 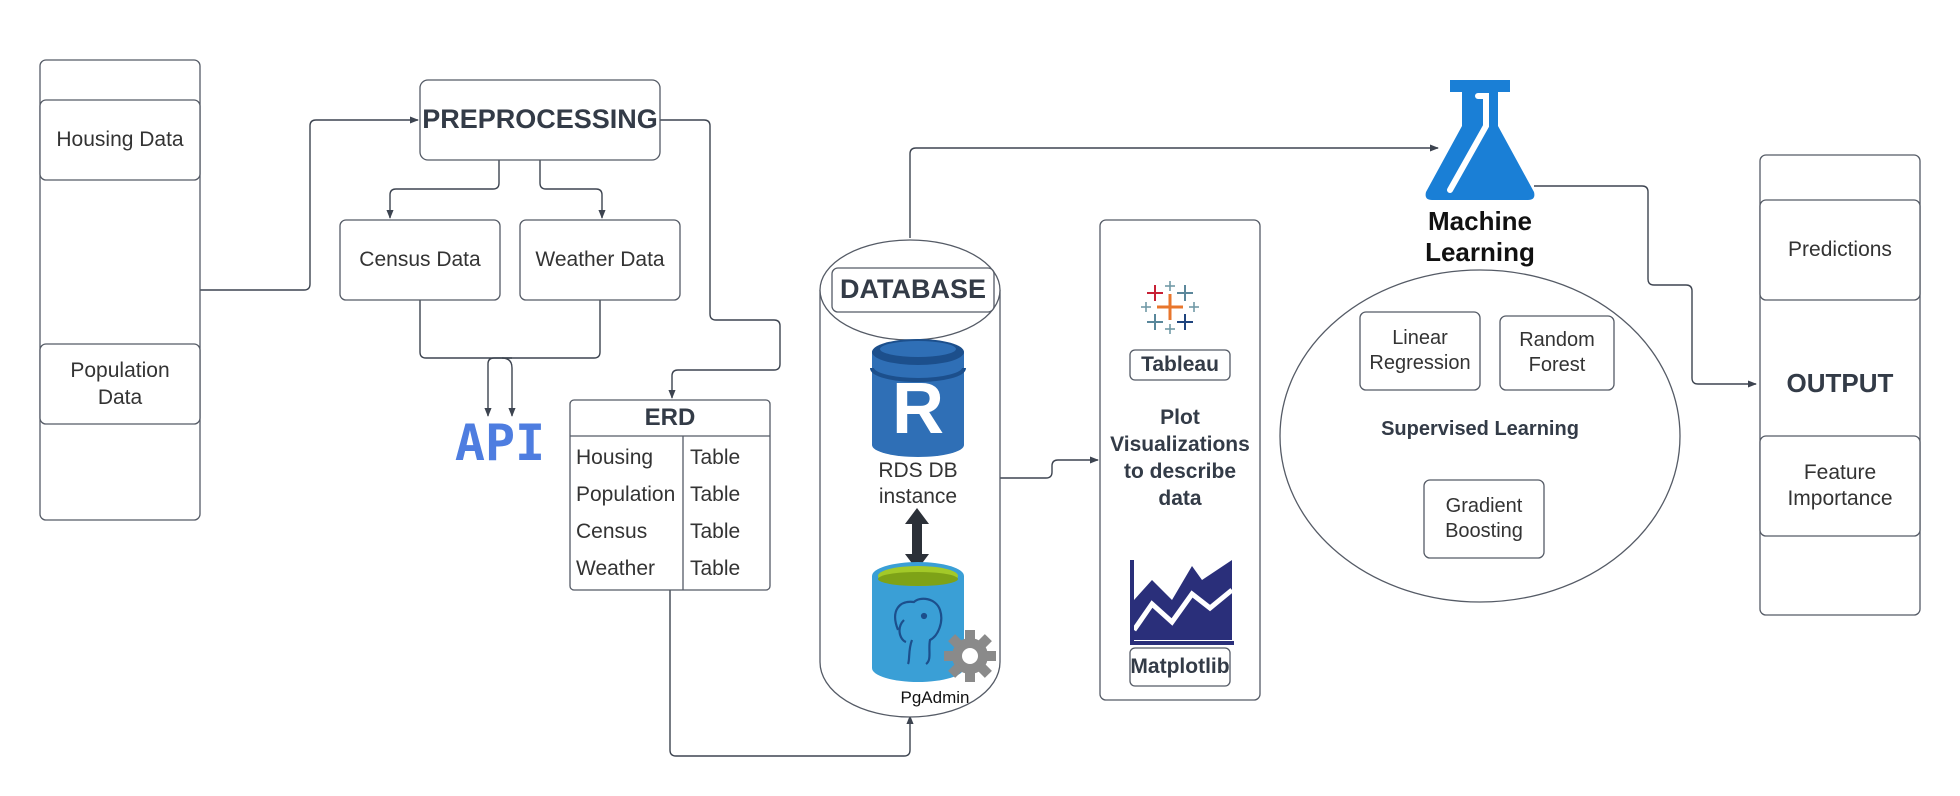 What do you see at coordinates (615, 568) in the screenshot?
I see `erd-entity-name: Weather` at bounding box center [615, 568].